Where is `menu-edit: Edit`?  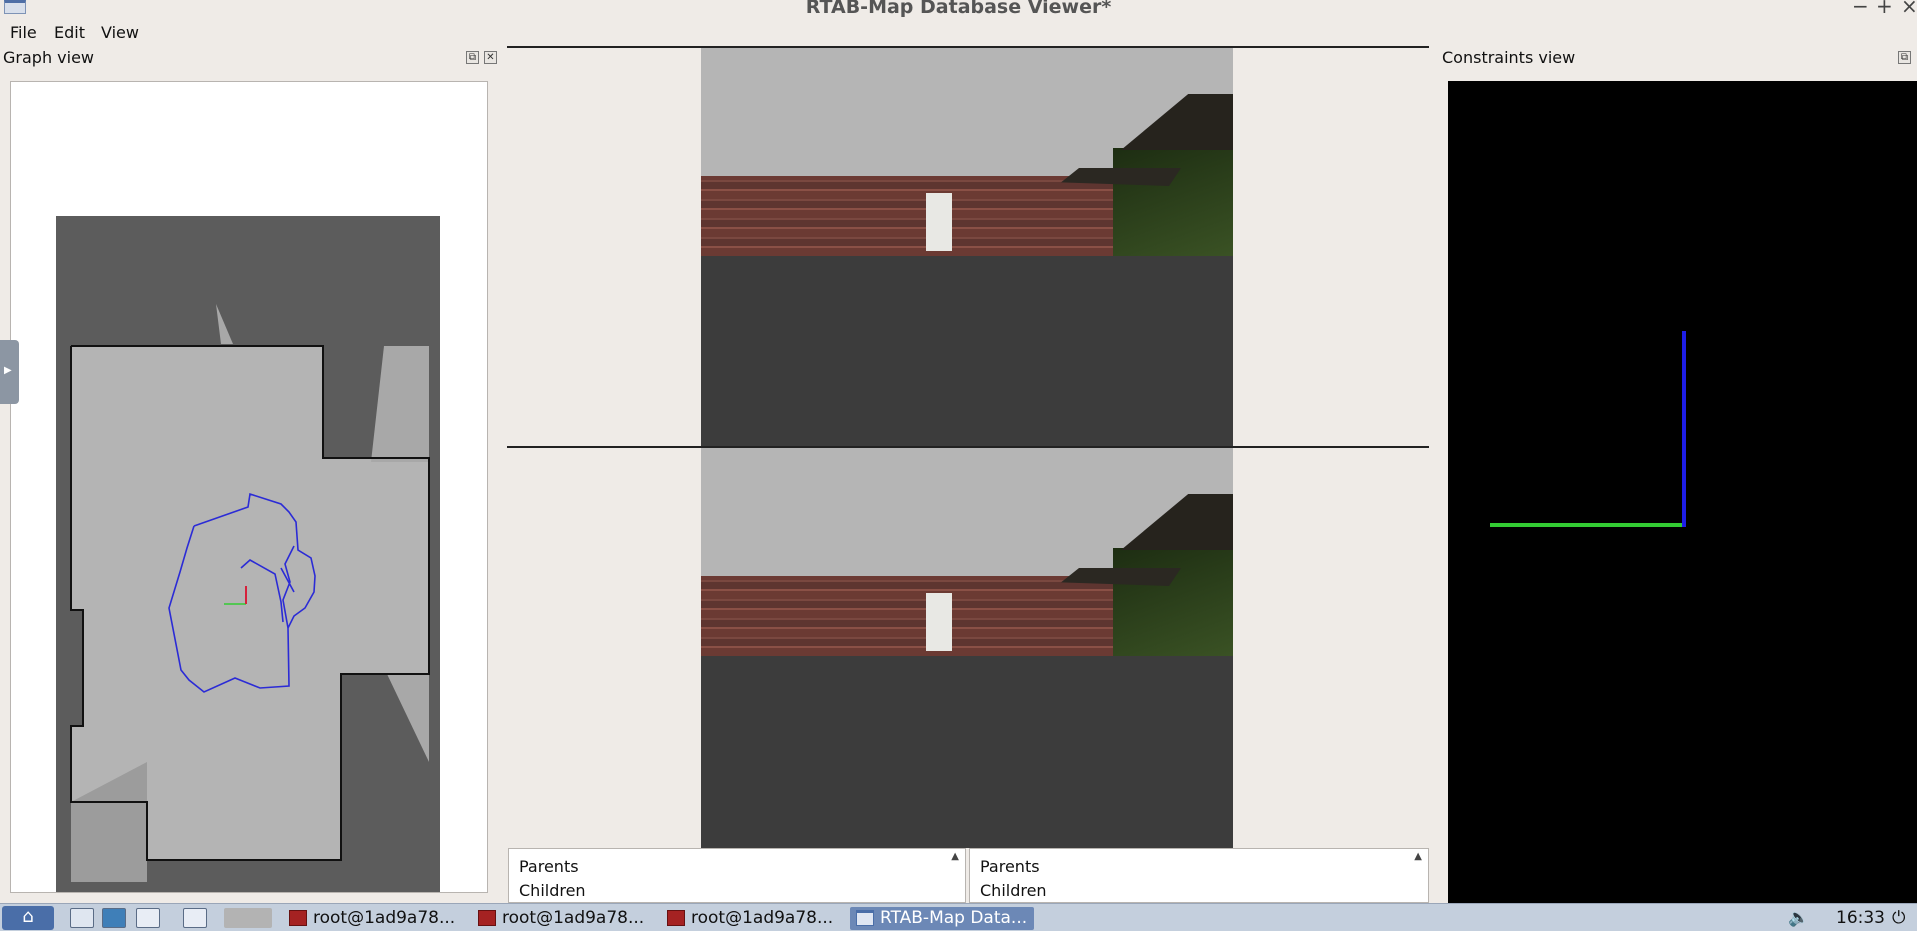 menu-edit: Edit is located at coordinates (69, 32).